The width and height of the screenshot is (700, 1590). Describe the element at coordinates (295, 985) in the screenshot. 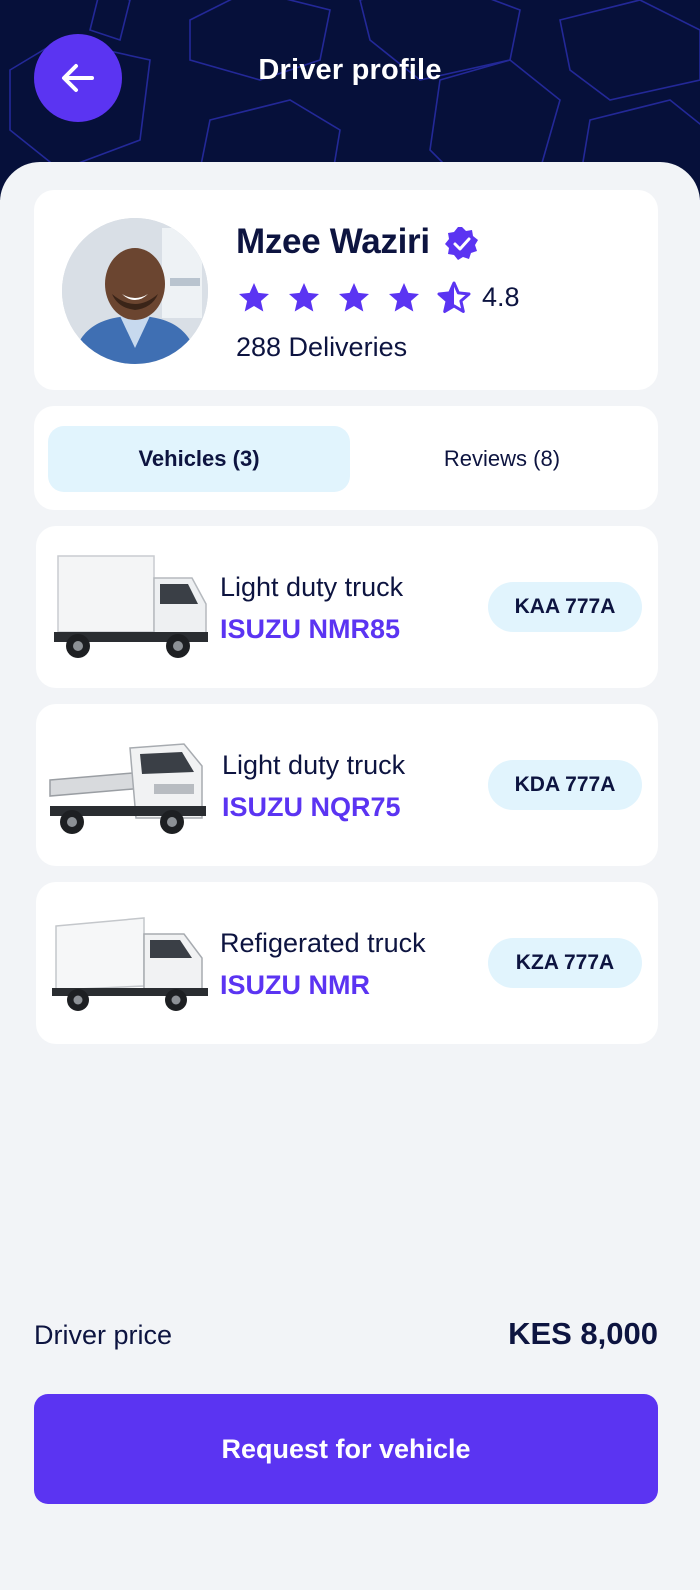

I see `vehicle-model: ISUZU NMR` at that location.